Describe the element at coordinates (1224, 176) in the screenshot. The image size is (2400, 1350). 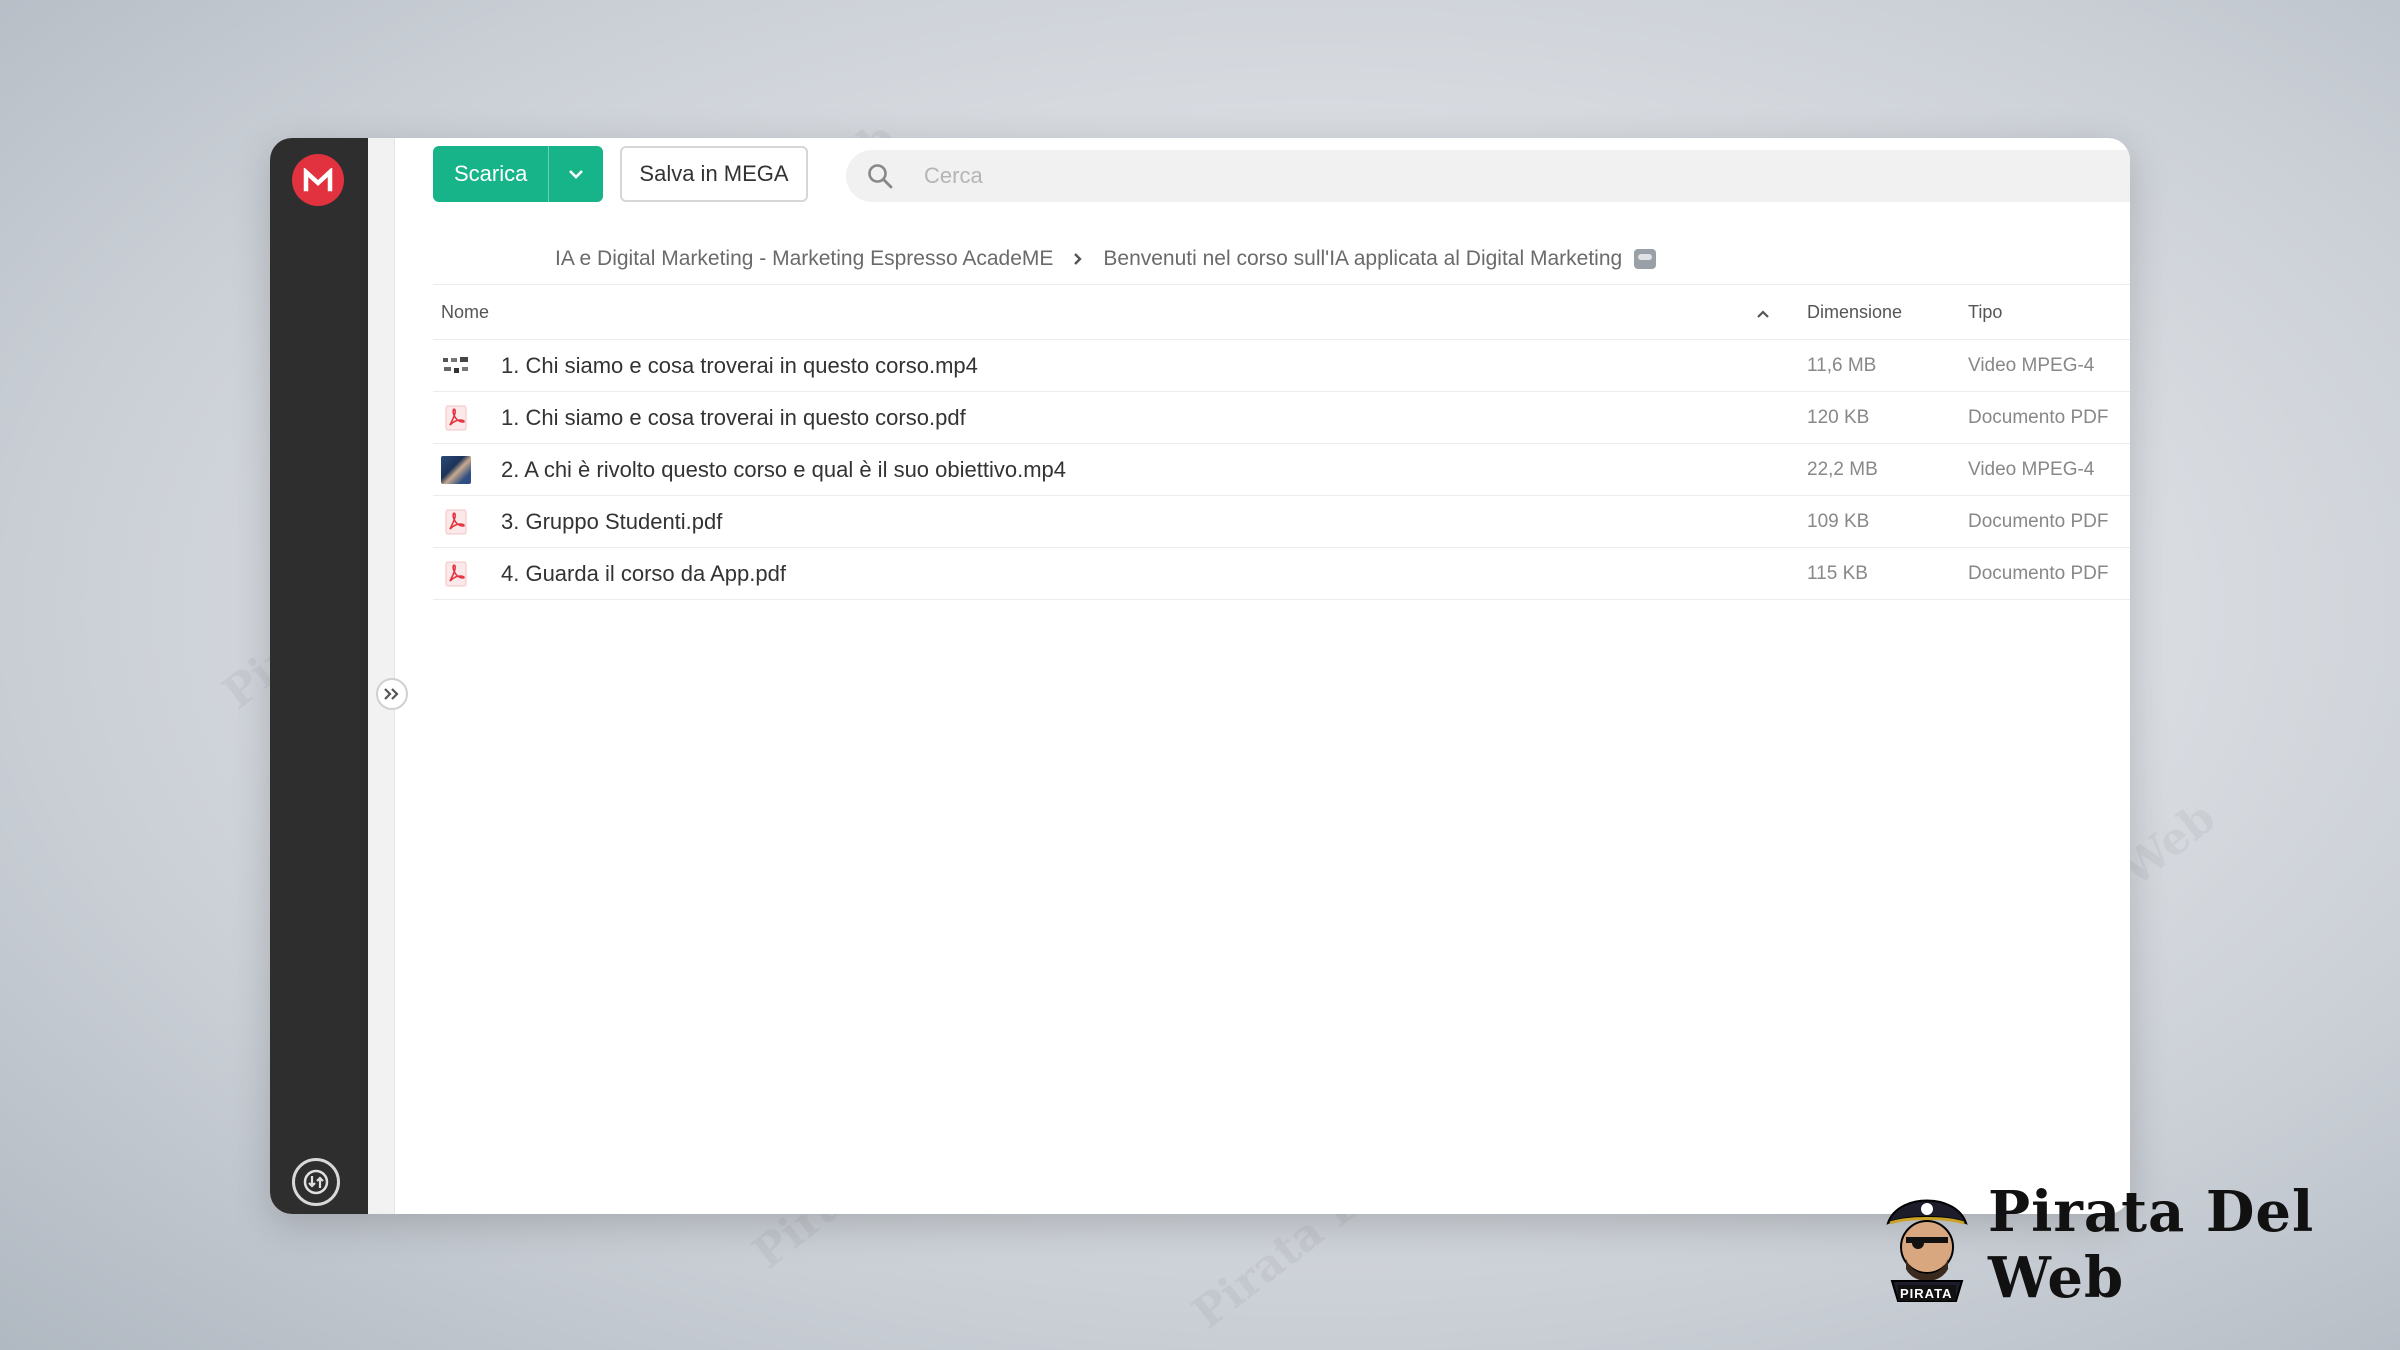
I see `search-input` at that location.